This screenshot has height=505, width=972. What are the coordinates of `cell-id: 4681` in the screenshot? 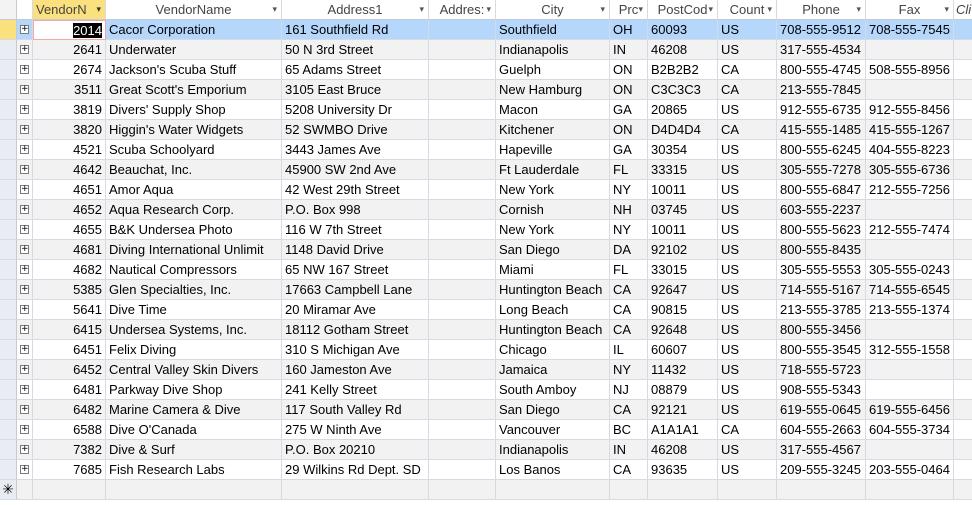 It's located at (69, 250).